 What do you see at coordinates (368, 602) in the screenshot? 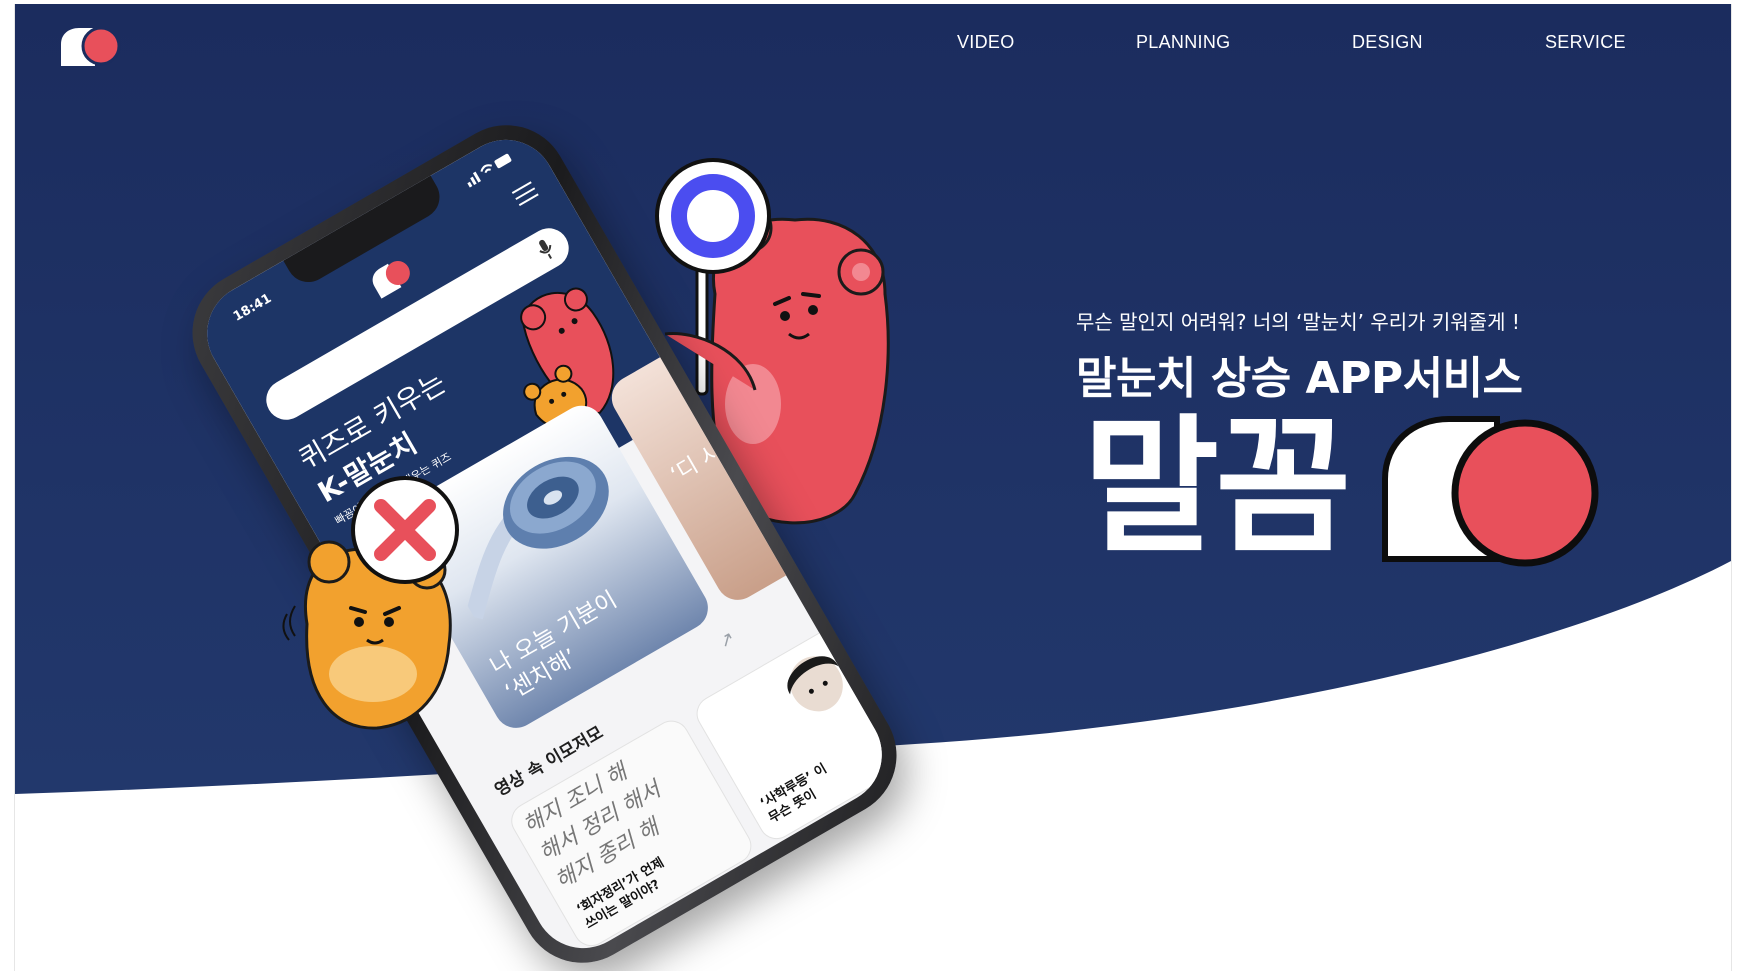
I see `orange-bear-character: X` at bounding box center [368, 602].